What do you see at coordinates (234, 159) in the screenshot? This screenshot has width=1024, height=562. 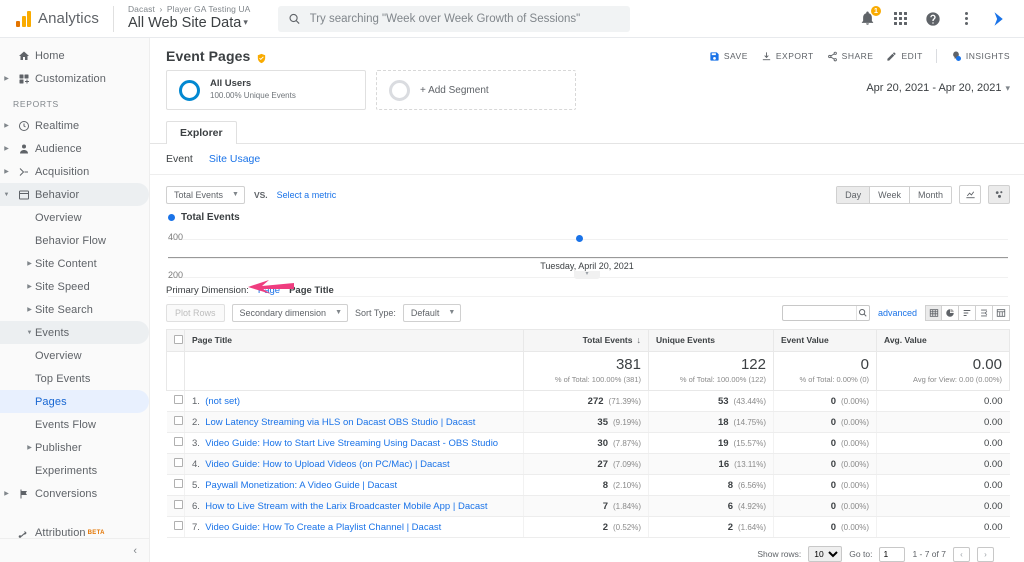 I see `subtab-site-usage: Site Usage` at bounding box center [234, 159].